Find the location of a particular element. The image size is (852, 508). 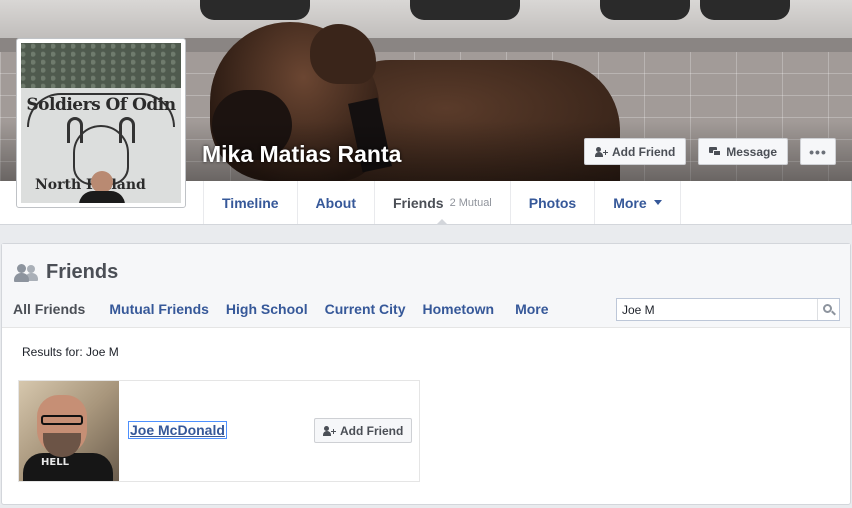

tab-timeline: Timeline is located at coordinates (250, 202).